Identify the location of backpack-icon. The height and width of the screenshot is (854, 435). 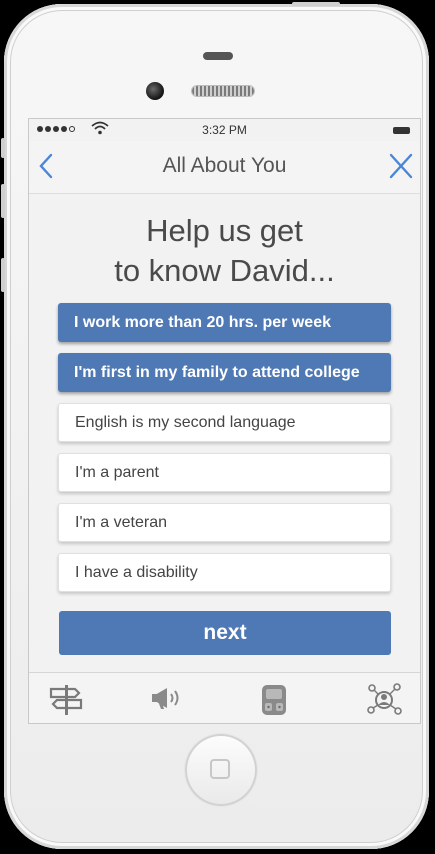
(274, 700).